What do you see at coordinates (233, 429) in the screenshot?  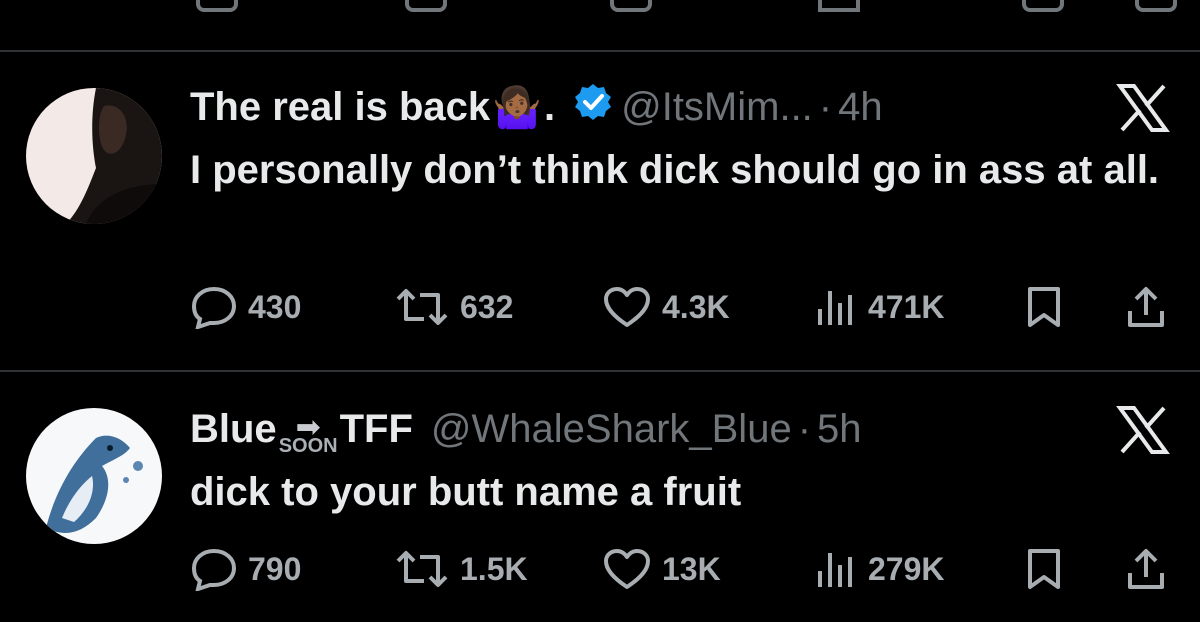 I see `display-name: Blue` at bounding box center [233, 429].